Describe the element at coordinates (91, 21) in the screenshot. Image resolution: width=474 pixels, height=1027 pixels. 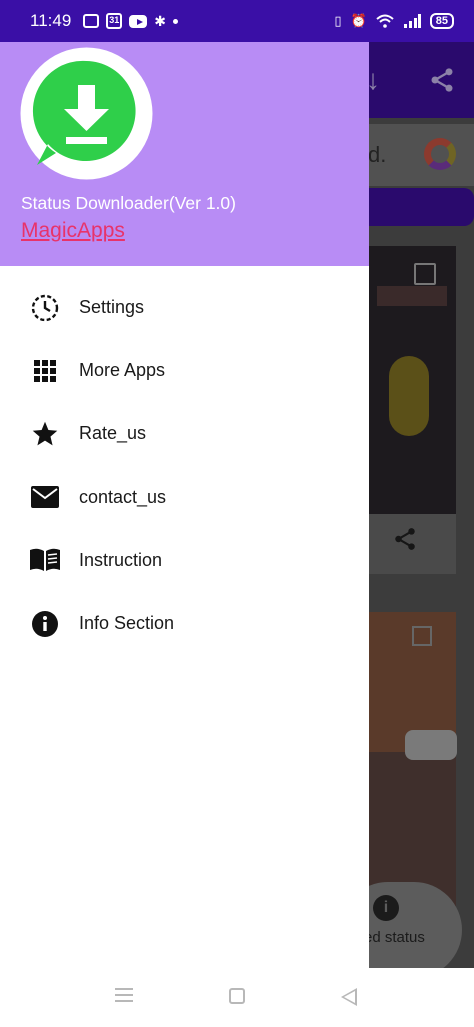
I see `message-icon` at that location.